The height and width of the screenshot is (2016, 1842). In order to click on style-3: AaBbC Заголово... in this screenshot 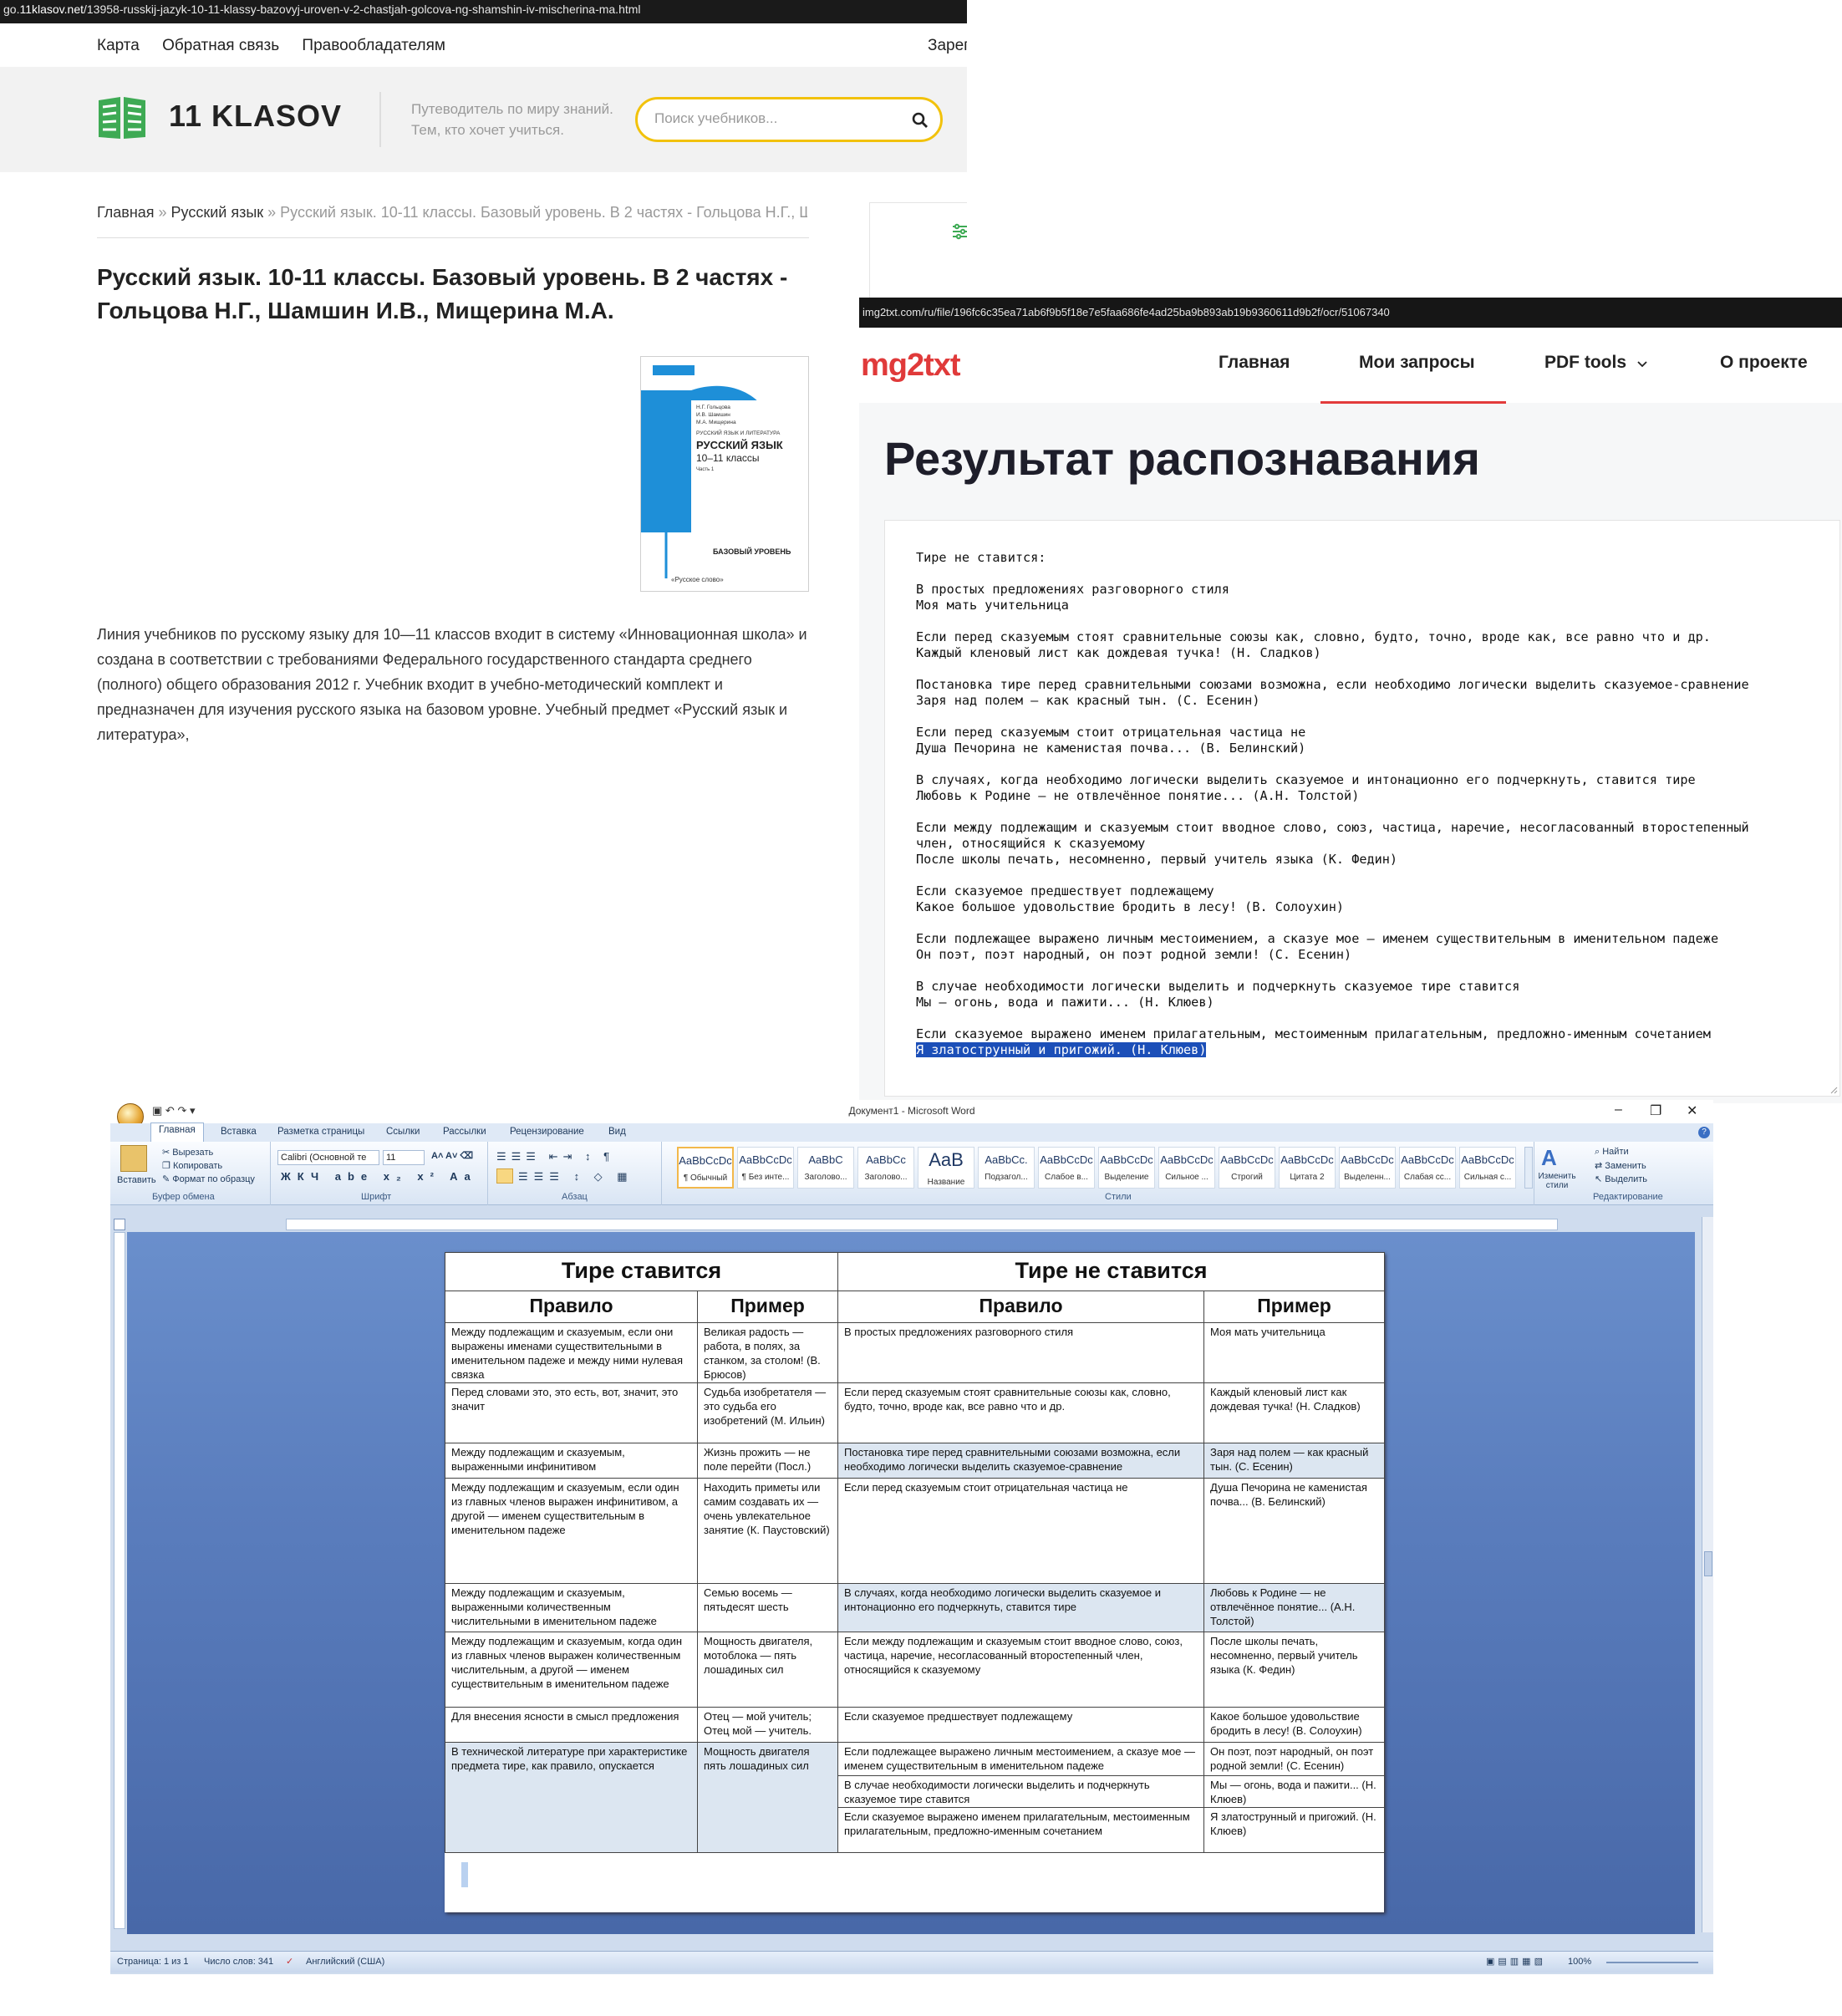, I will do `click(826, 1168)`.